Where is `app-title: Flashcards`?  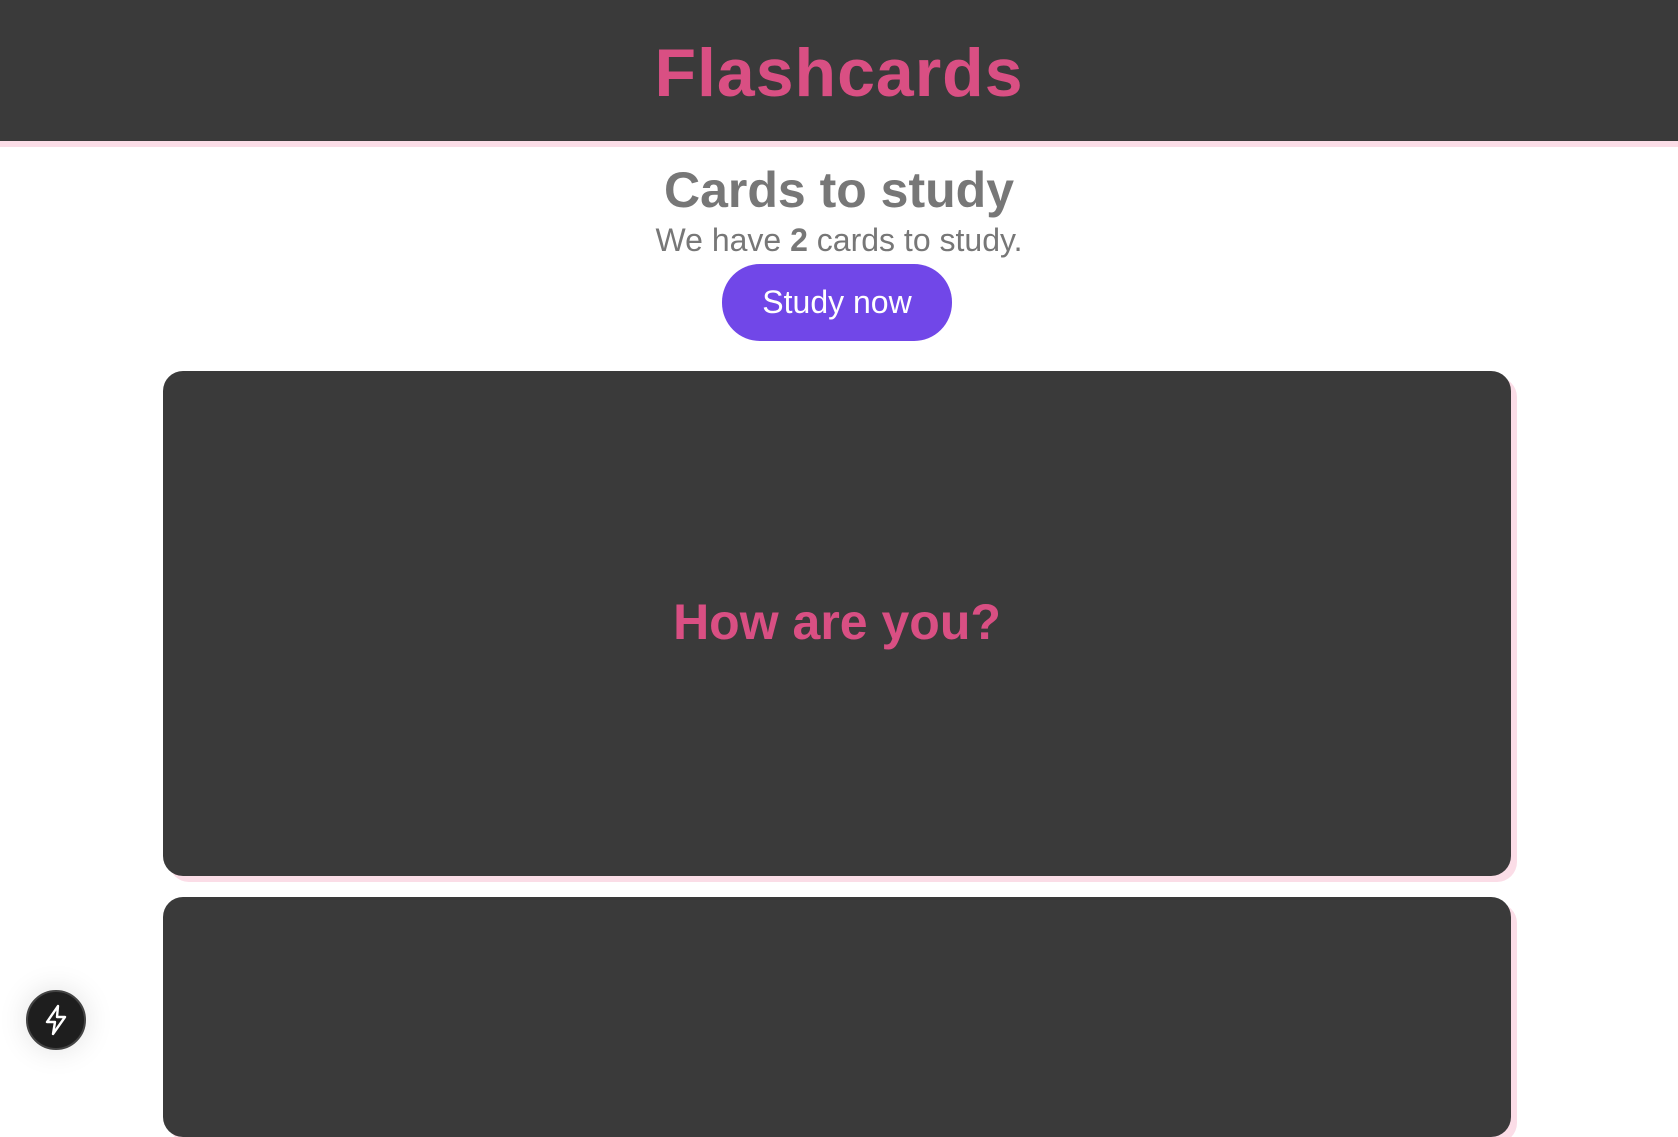
app-title: Flashcards is located at coordinates (839, 72).